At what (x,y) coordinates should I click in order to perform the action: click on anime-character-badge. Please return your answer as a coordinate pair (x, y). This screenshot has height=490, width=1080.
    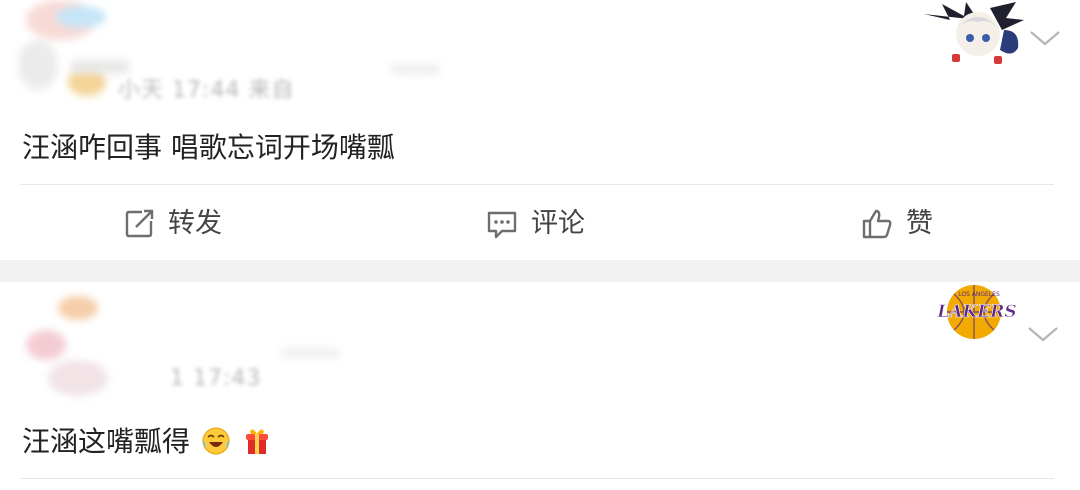
    Looking at the image, I should click on (974, 33).